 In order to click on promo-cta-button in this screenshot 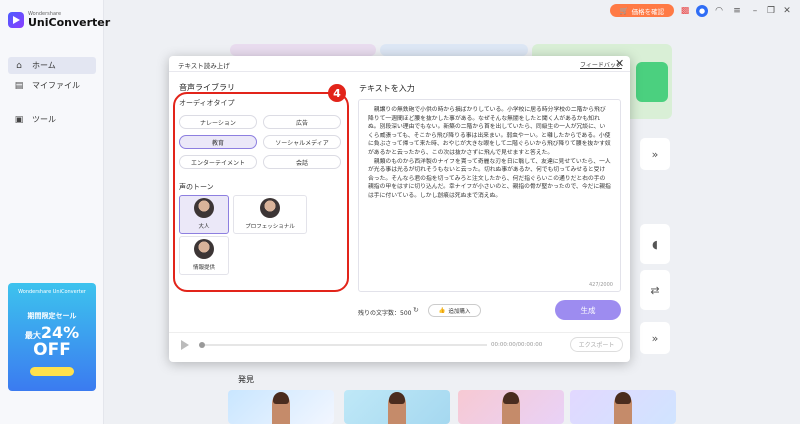, I will do `click(52, 371)`.